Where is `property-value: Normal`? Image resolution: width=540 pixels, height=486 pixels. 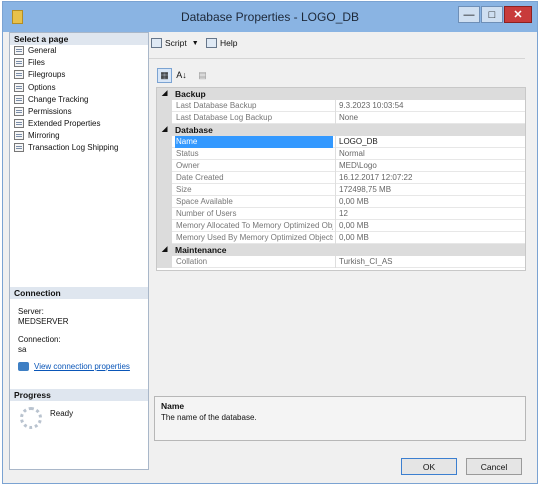
property-value: Normal is located at coordinates (430, 154).